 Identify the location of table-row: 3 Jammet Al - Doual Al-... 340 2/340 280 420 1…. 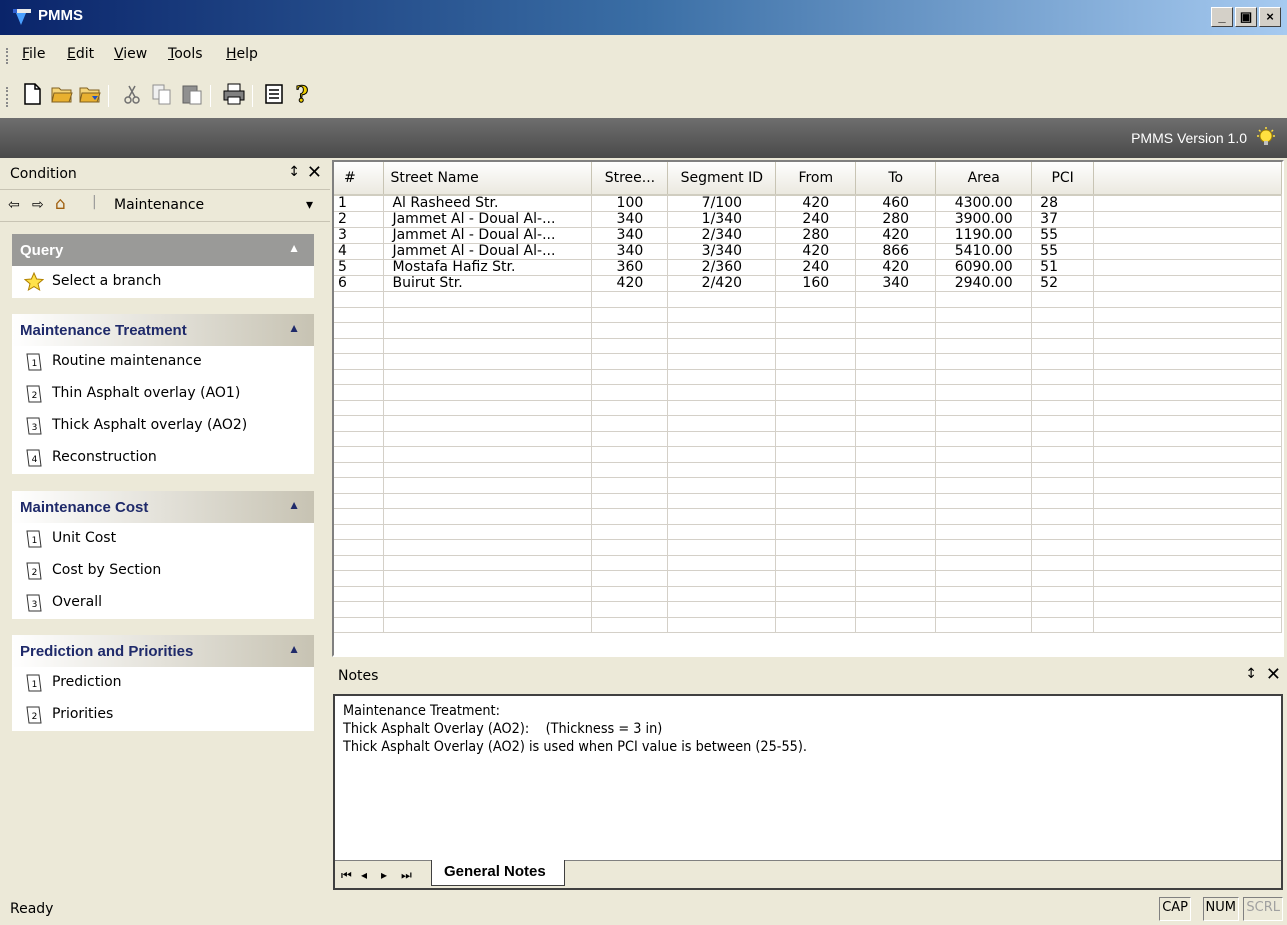
(808, 235).